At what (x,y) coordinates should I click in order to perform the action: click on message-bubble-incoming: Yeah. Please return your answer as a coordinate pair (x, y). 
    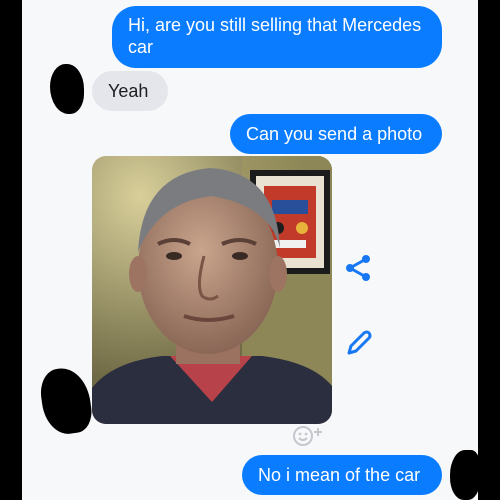
    Looking at the image, I should click on (130, 91).